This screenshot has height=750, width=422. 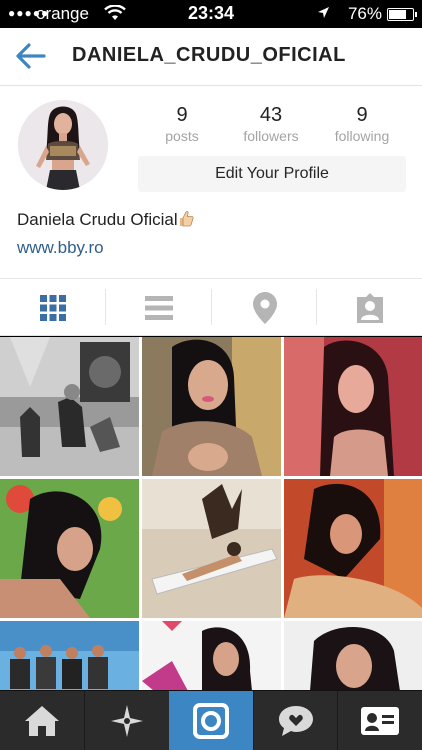 I want to click on explore-icon, so click(x=127, y=721).